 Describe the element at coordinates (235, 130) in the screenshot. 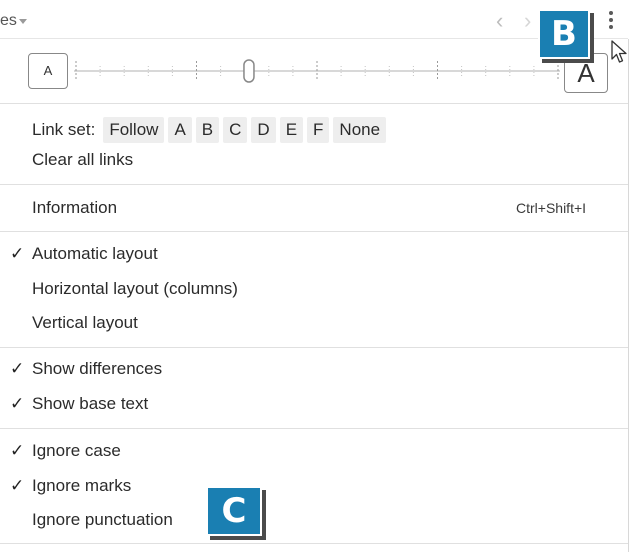

I see `link-set-option-c: C` at that location.